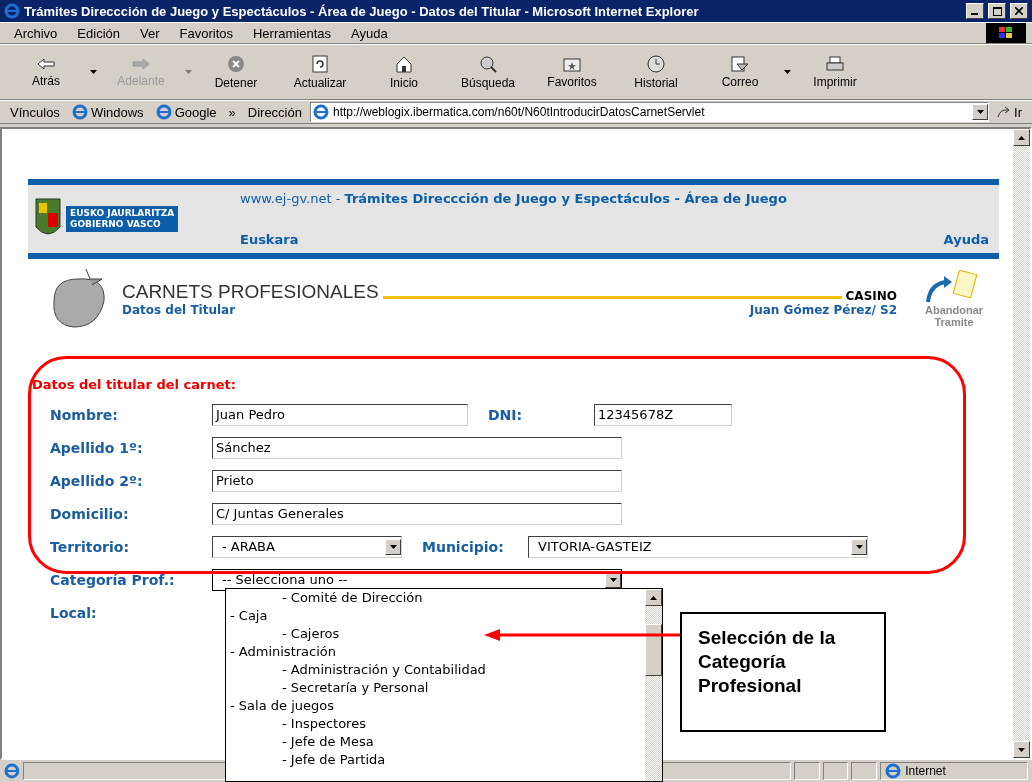  Describe the element at coordinates (282, 706) in the screenshot. I see `list-option: - Sala de juegos` at that location.